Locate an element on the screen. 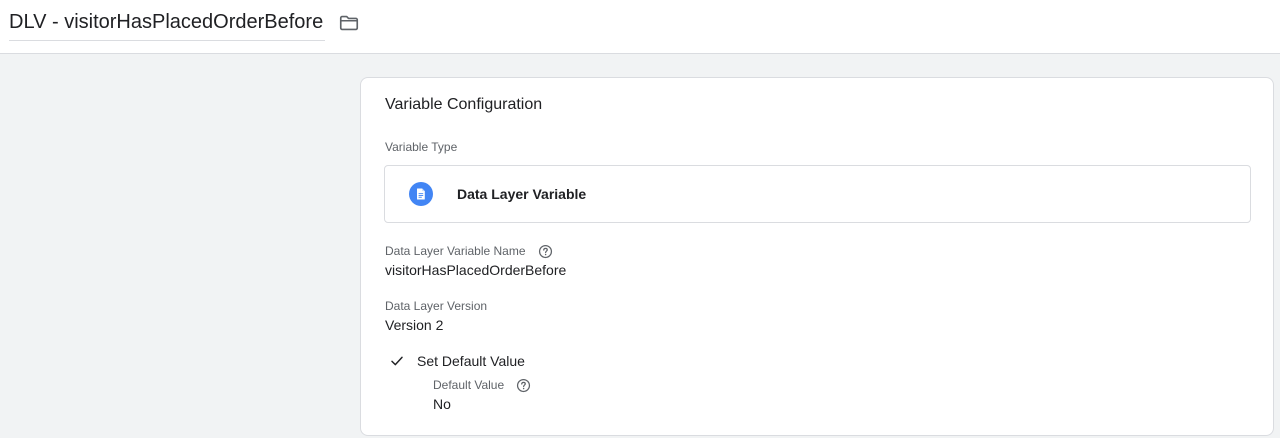 The width and height of the screenshot is (1280, 438). check-icon is located at coordinates (397, 361).